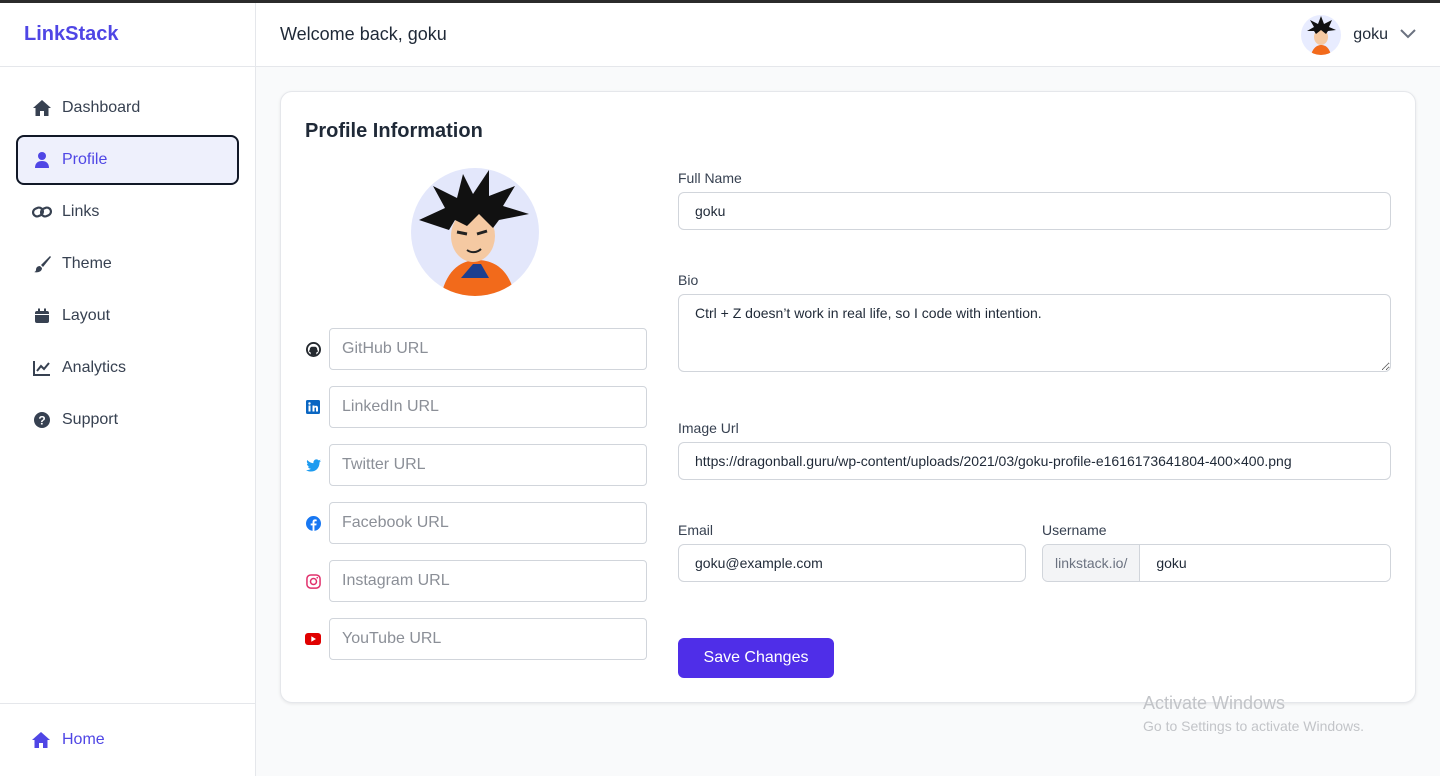 This screenshot has width=1440, height=776. I want to click on page-title: Profile Information, so click(394, 131).